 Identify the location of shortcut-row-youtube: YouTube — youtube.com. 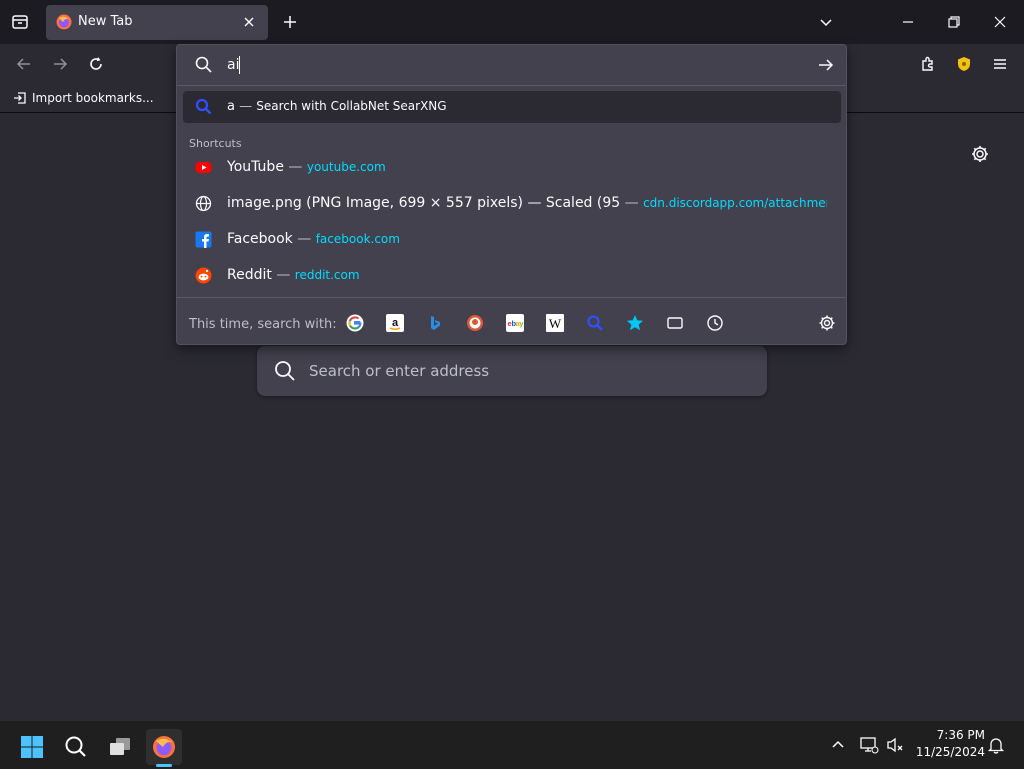
(512, 168).